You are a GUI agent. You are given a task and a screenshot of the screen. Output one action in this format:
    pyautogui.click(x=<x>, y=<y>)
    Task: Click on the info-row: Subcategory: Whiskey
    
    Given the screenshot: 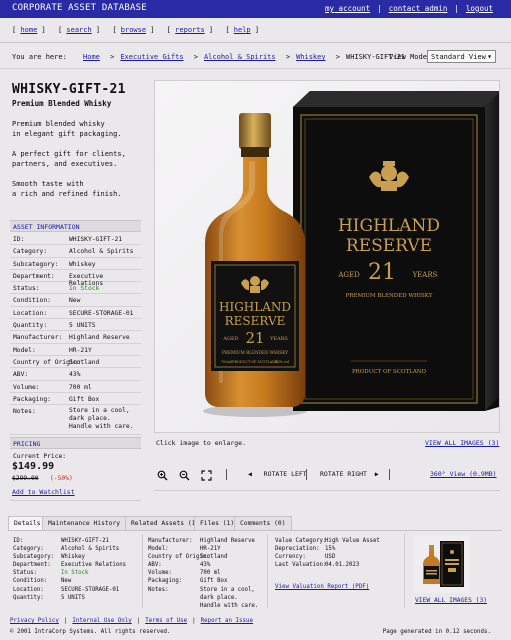 What is the action you would take?
    pyautogui.click(x=75, y=264)
    